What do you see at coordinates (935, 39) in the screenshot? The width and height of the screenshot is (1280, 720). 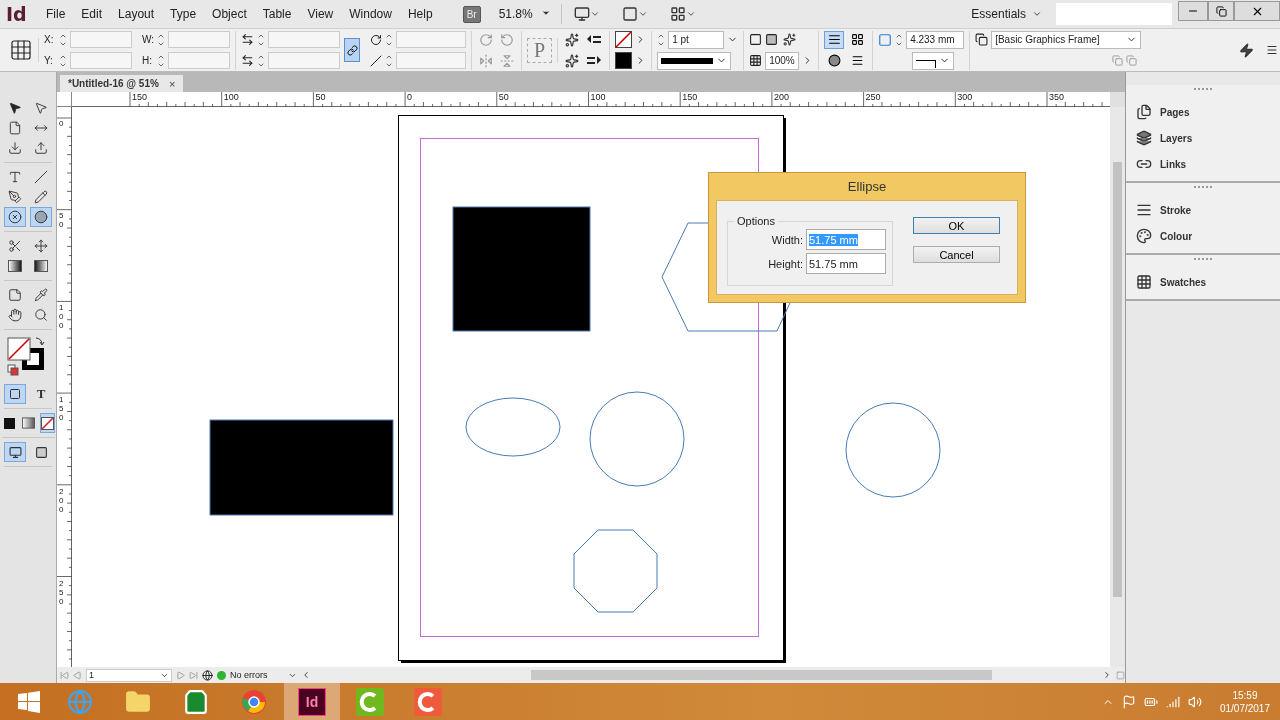 I see `corner-size-field: 4.233 mm` at bounding box center [935, 39].